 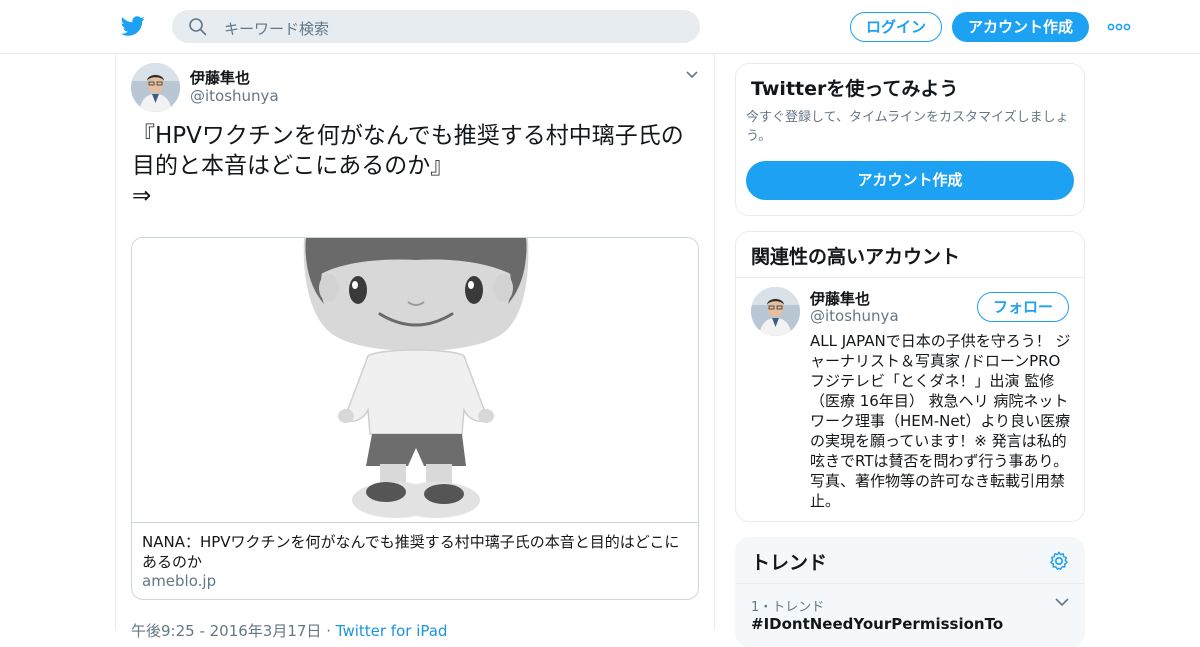 I want to click on tweet-metadata: 午後9:25 - 2016年3月17日 · Twitter for iPad, so click(x=289, y=630).